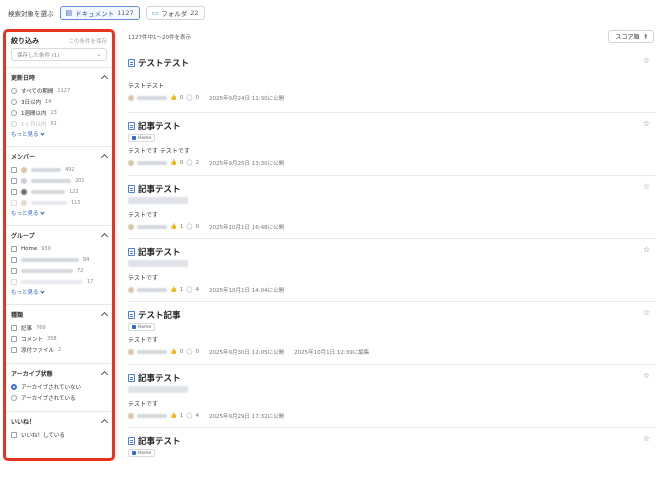  Describe the element at coordinates (194, 13) in the screenshot. I see `folders-count: 22` at that location.